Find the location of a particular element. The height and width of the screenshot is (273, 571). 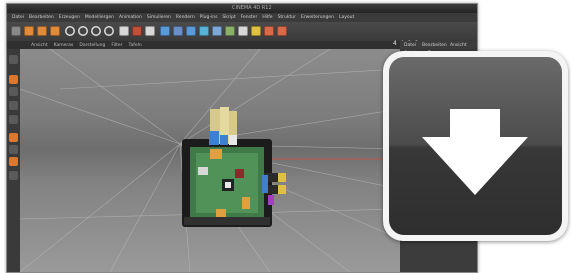

render-settings-icon is located at coordinates (150, 31).